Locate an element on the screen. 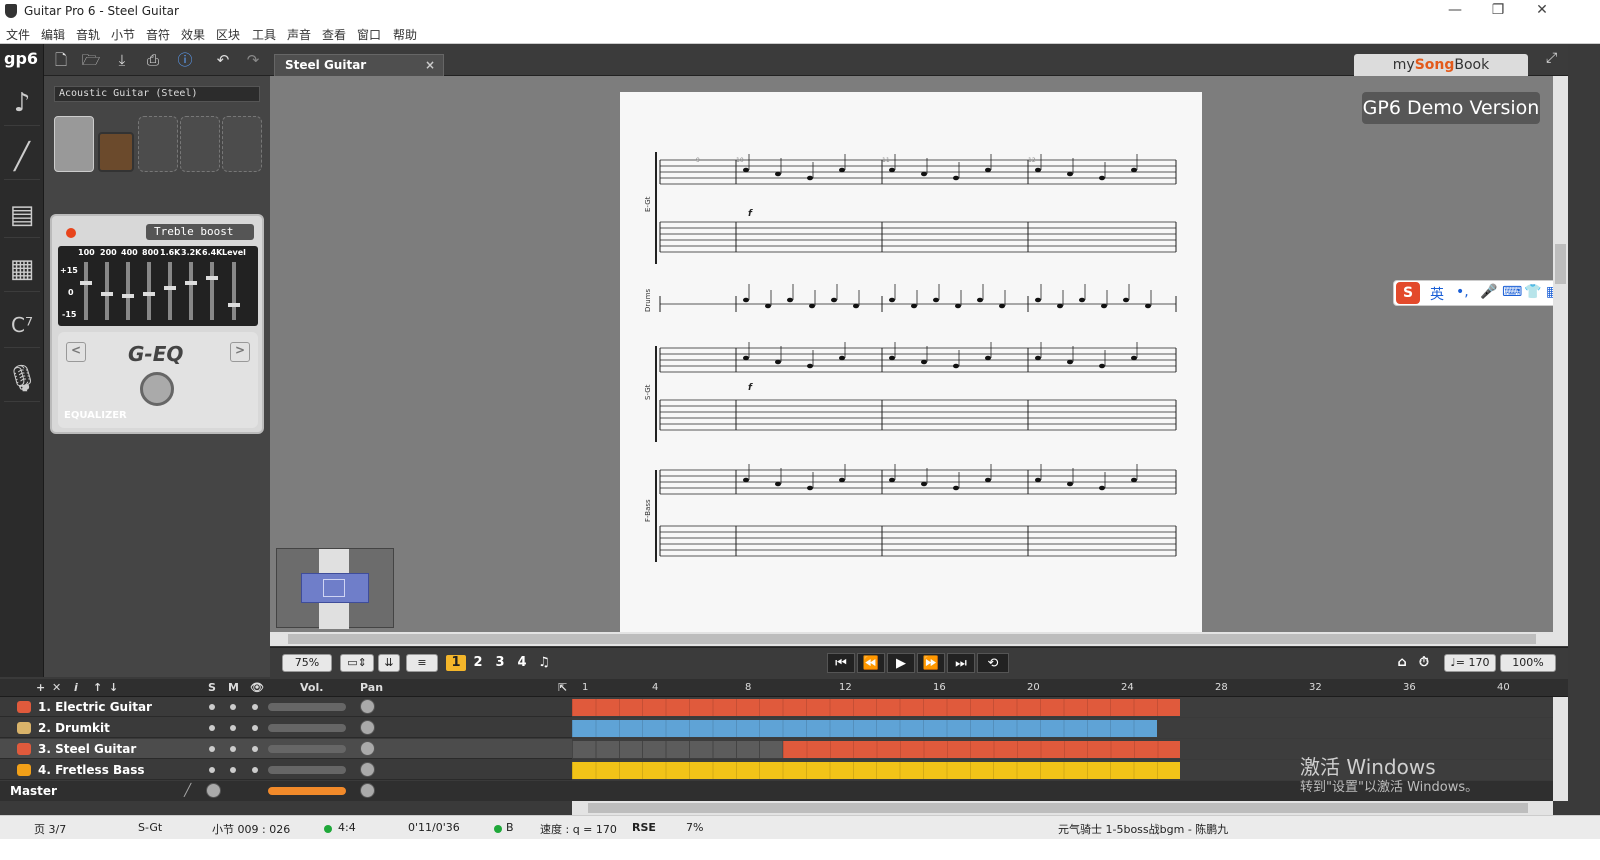 This screenshot has height=860, width=1600. master-pan-knob is located at coordinates (213, 790).